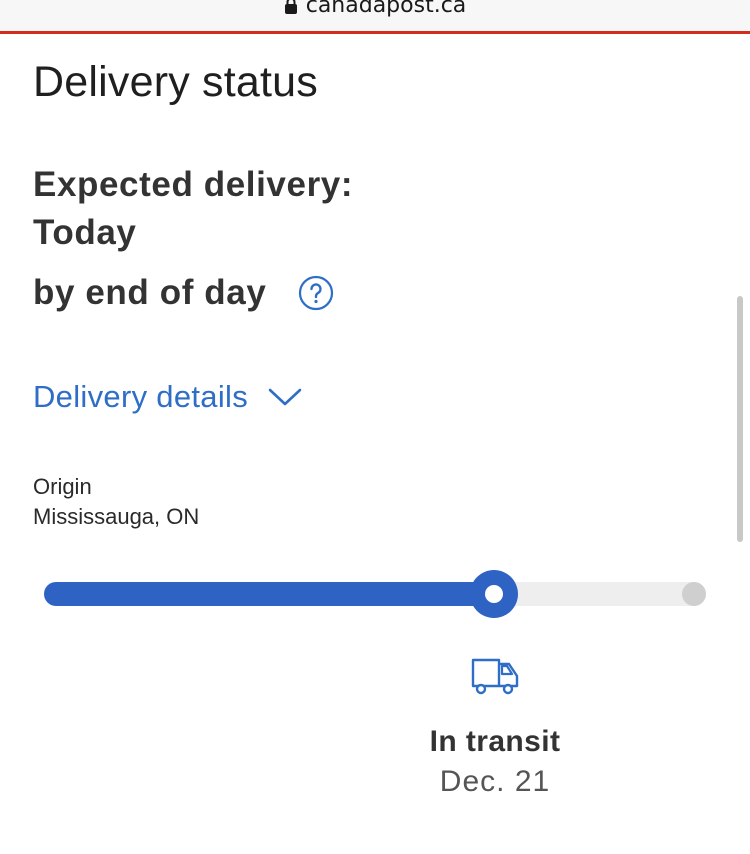 Image resolution: width=750 pixels, height=854 pixels. What do you see at coordinates (495, 741) in the screenshot?
I see `status-label: In transit` at bounding box center [495, 741].